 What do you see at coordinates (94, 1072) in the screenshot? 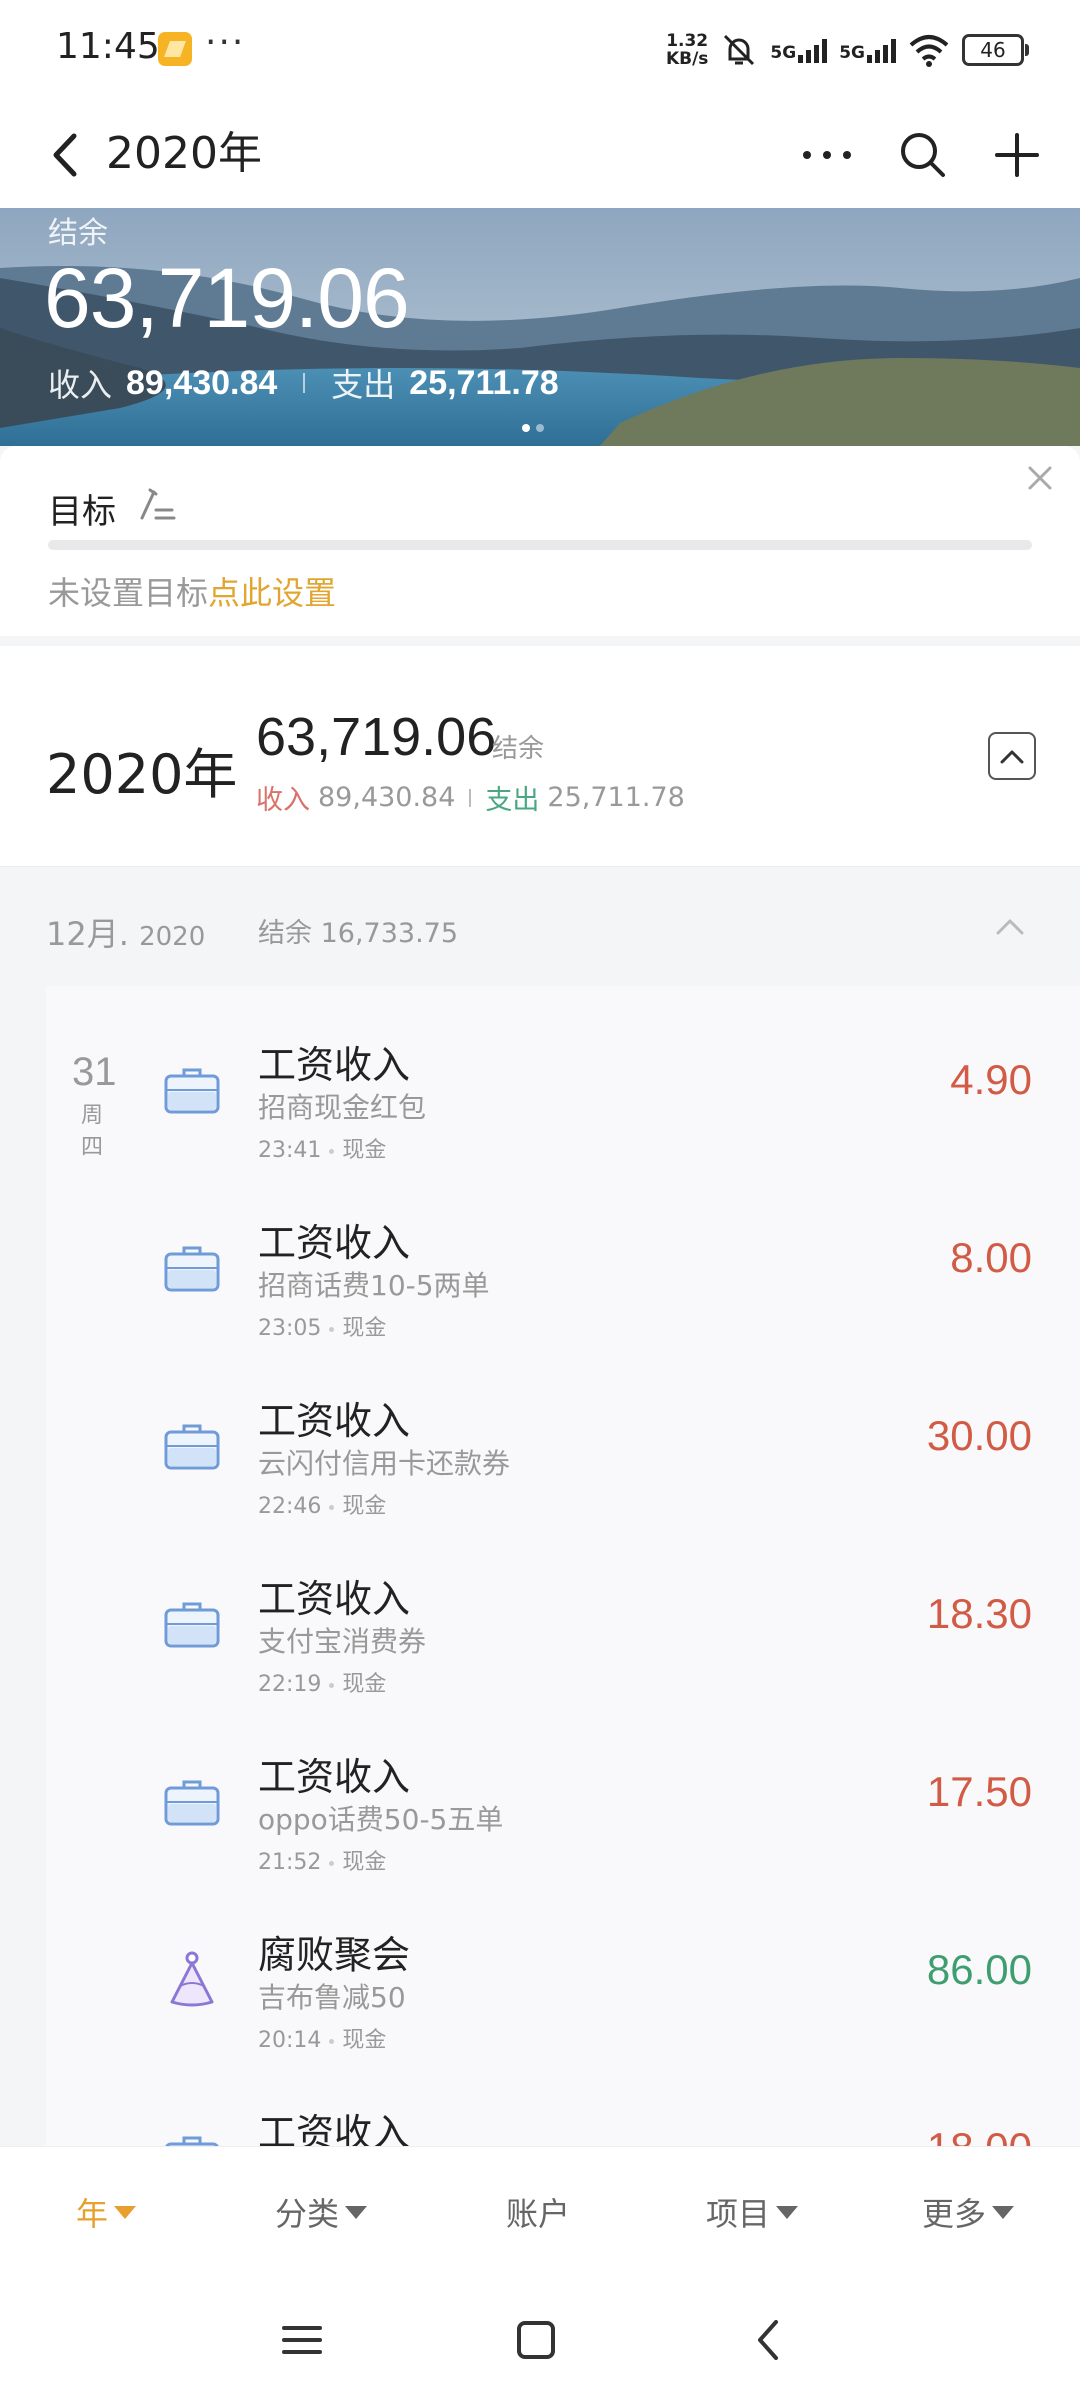
I see `day-number: 31` at bounding box center [94, 1072].